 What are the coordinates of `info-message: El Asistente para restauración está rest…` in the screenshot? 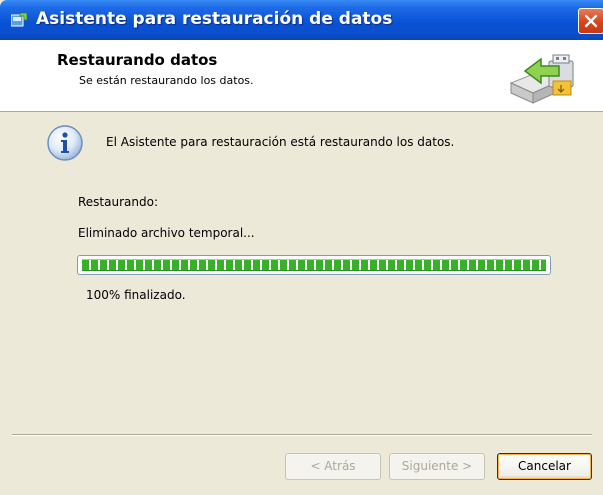 It's located at (280, 142).